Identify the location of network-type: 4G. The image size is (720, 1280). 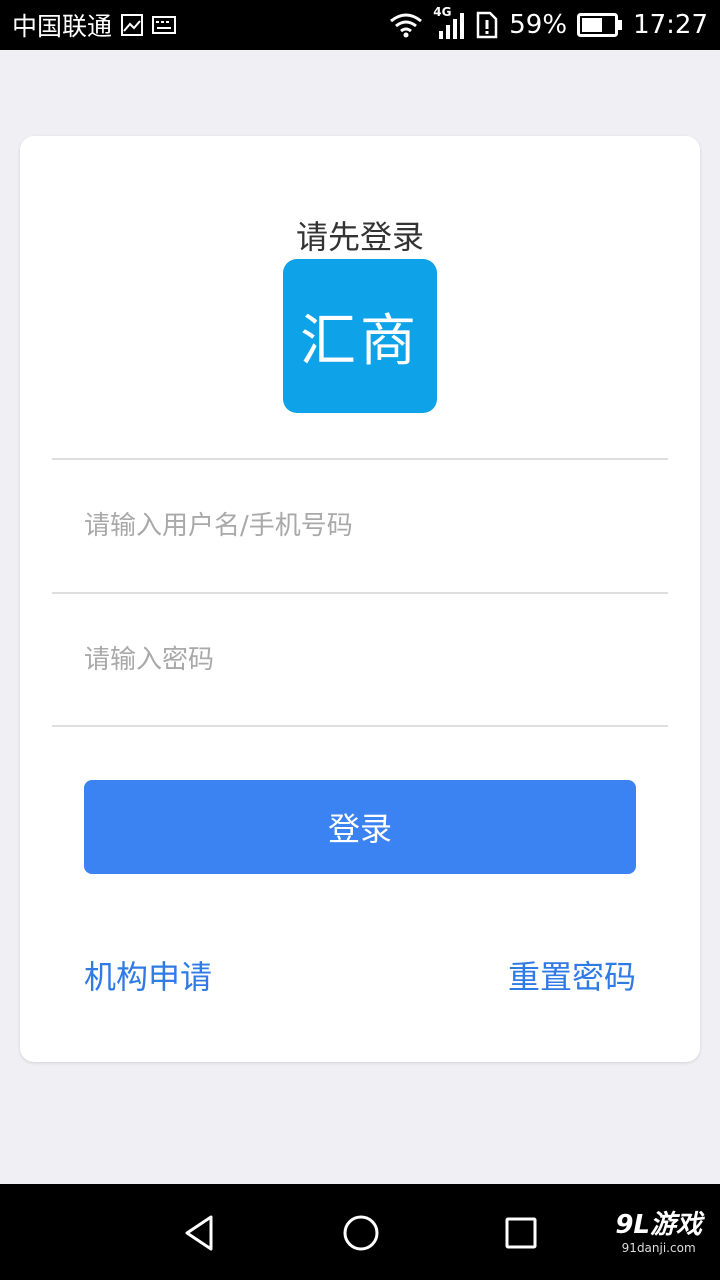
(442, 12).